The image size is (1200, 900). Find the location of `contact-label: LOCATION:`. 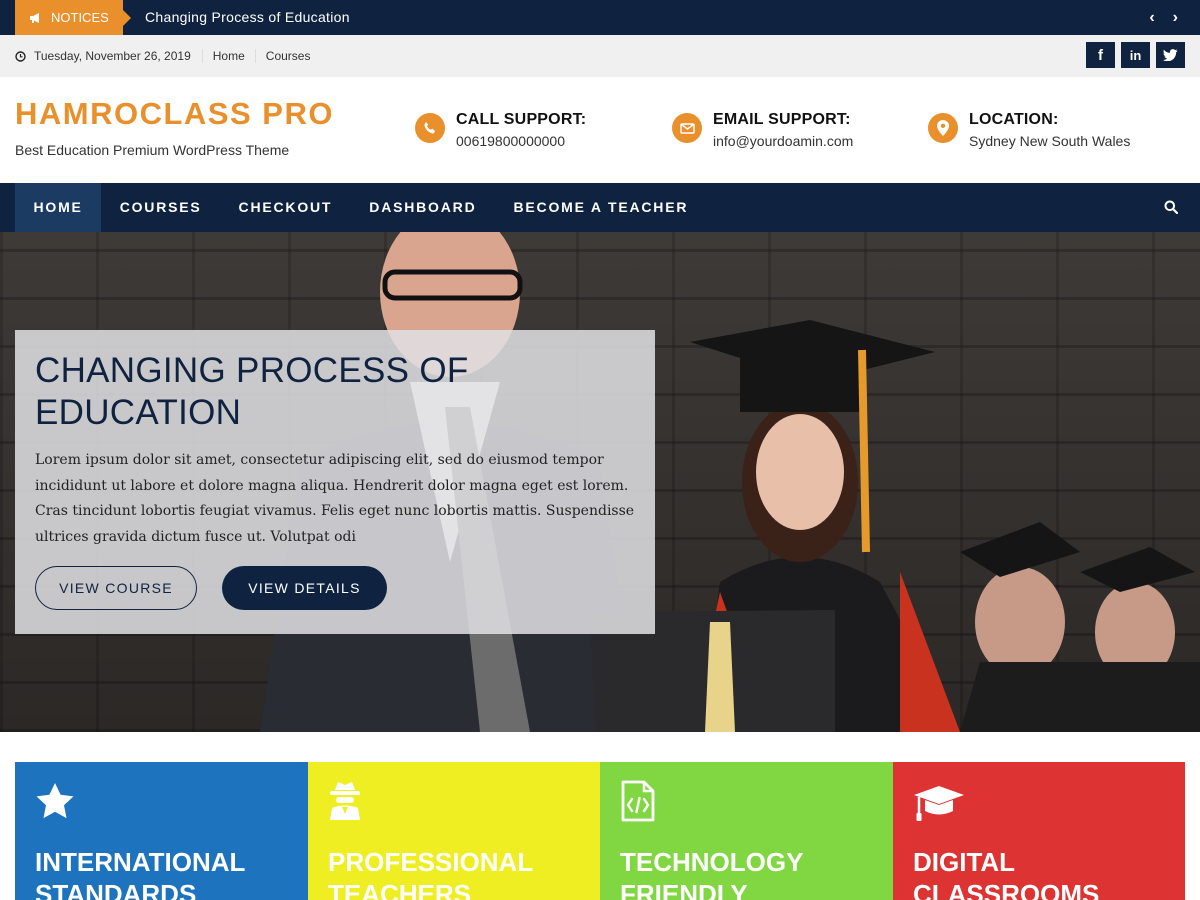

contact-label: LOCATION: is located at coordinates (1014, 119).